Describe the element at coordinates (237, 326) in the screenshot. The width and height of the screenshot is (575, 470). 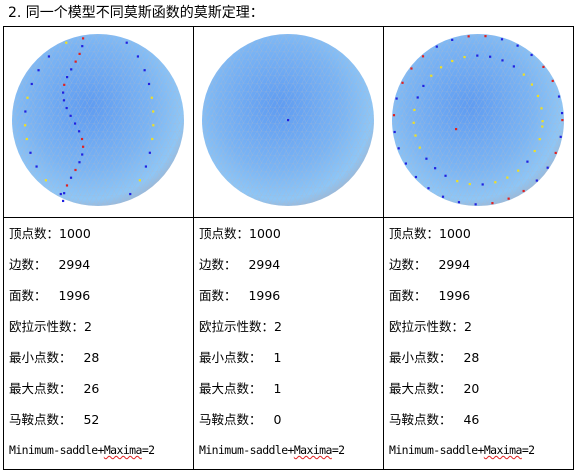
I see `stat-label: 欧拉示性数：` at that location.